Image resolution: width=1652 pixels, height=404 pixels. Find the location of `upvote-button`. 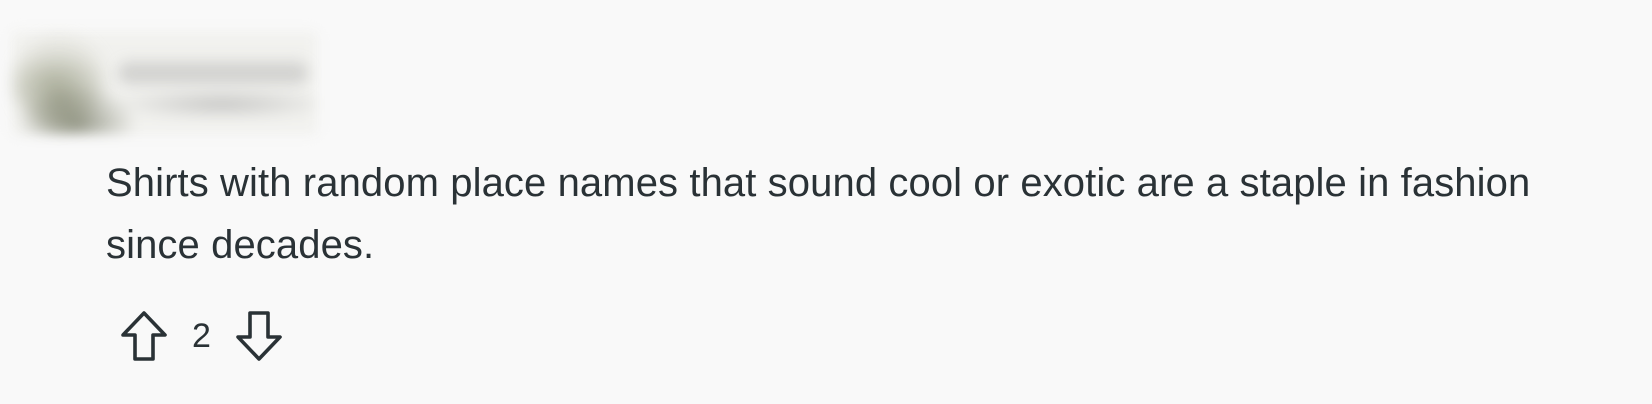

upvote-button is located at coordinates (144, 336).